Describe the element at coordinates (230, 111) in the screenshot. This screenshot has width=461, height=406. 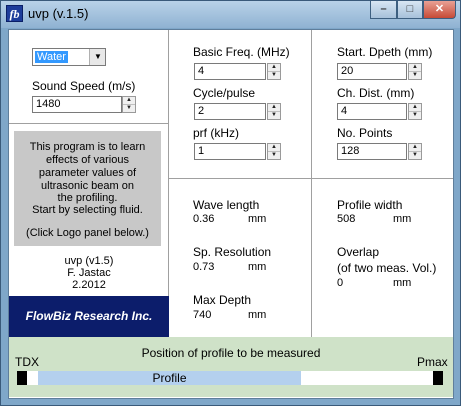
I see `cycle-pulse-field: 2` at that location.